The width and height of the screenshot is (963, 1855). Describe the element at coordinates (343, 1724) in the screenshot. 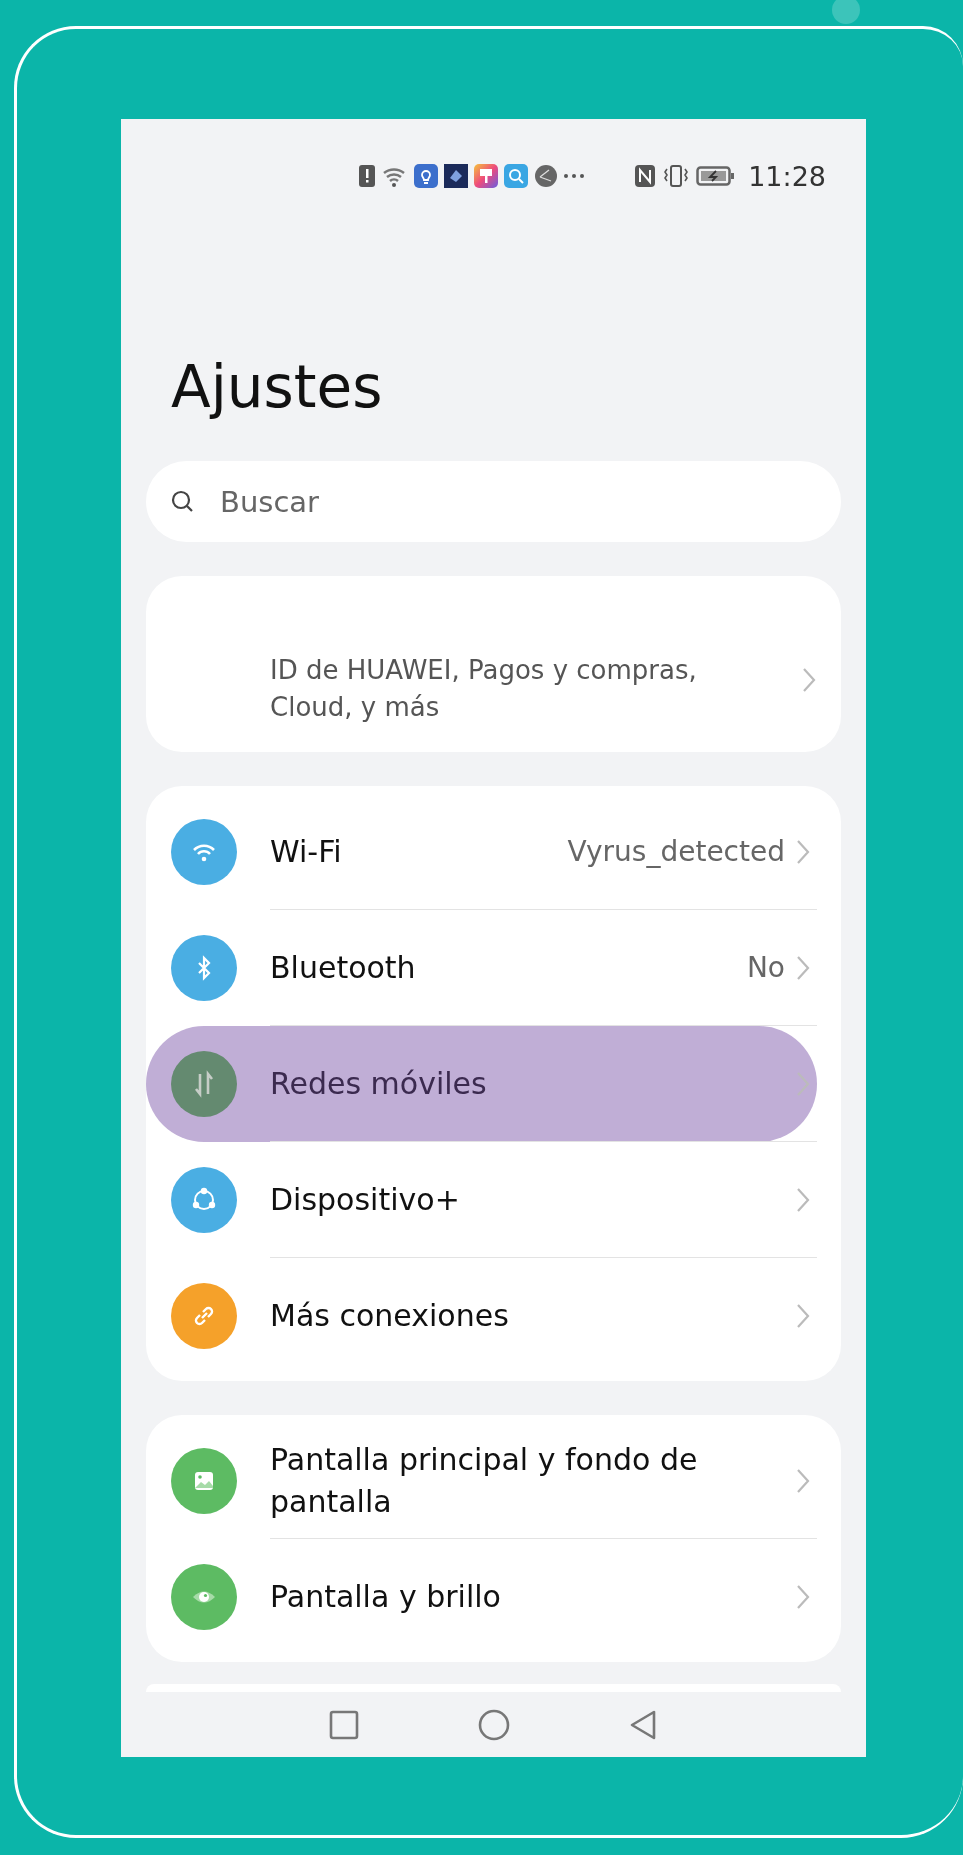

I see `recents-button` at that location.